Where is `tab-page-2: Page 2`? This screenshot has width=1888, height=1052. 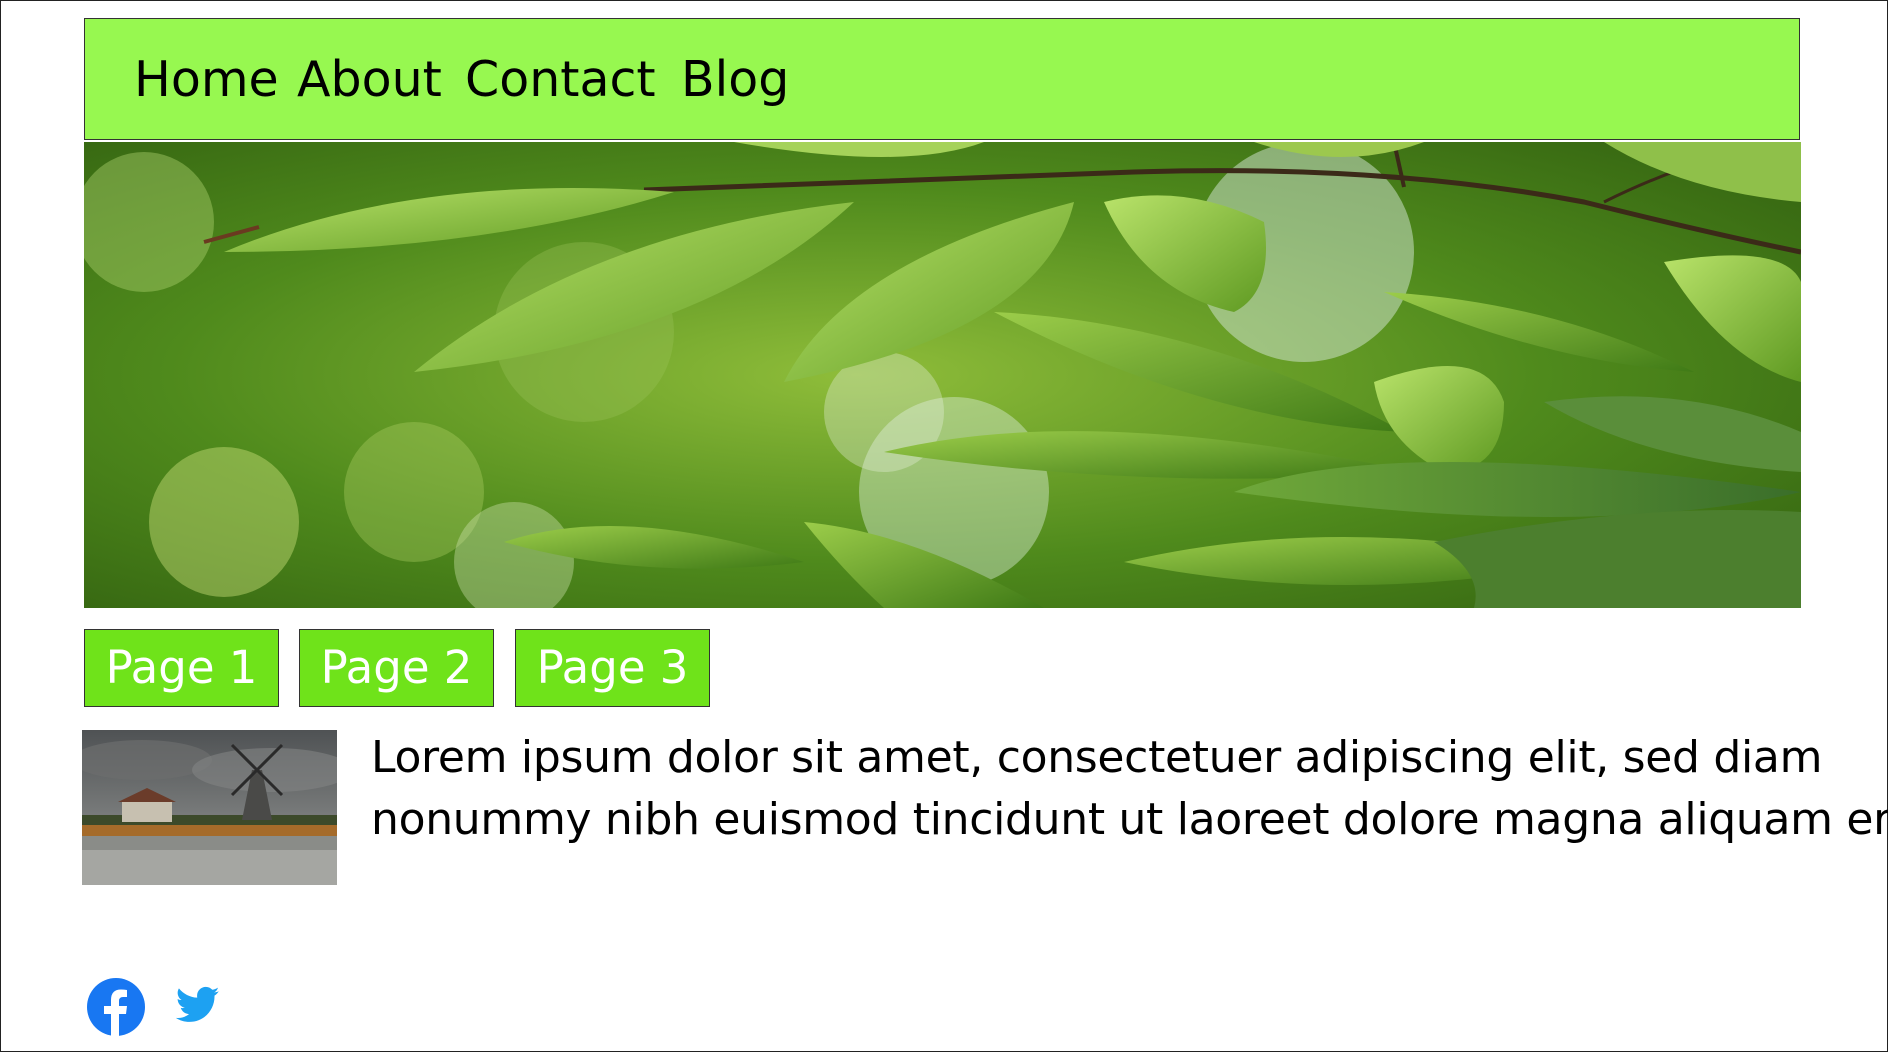
tab-page-2: Page 2 is located at coordinates (396, 668).